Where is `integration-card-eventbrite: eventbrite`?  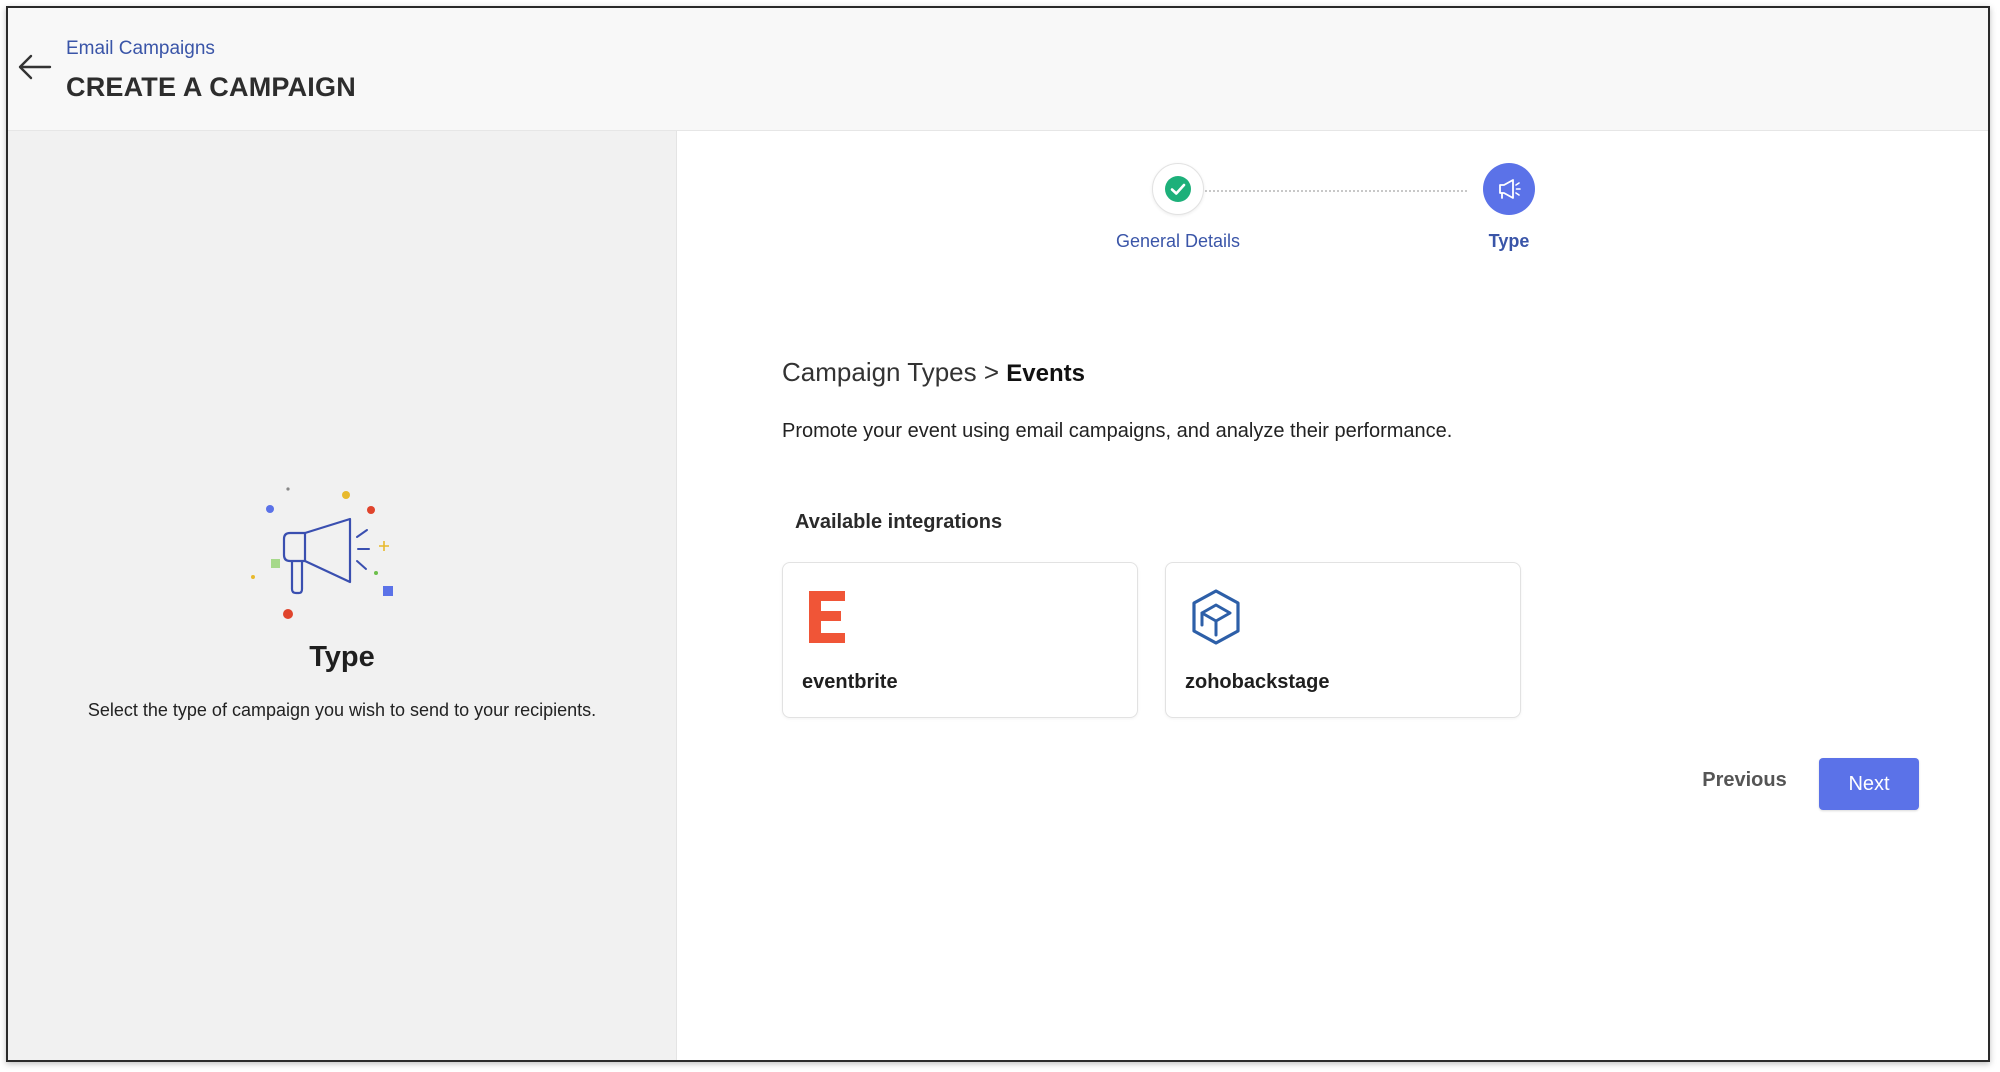 integration-card-eventbrite: eventbrite is located at coordinates (960, 640).